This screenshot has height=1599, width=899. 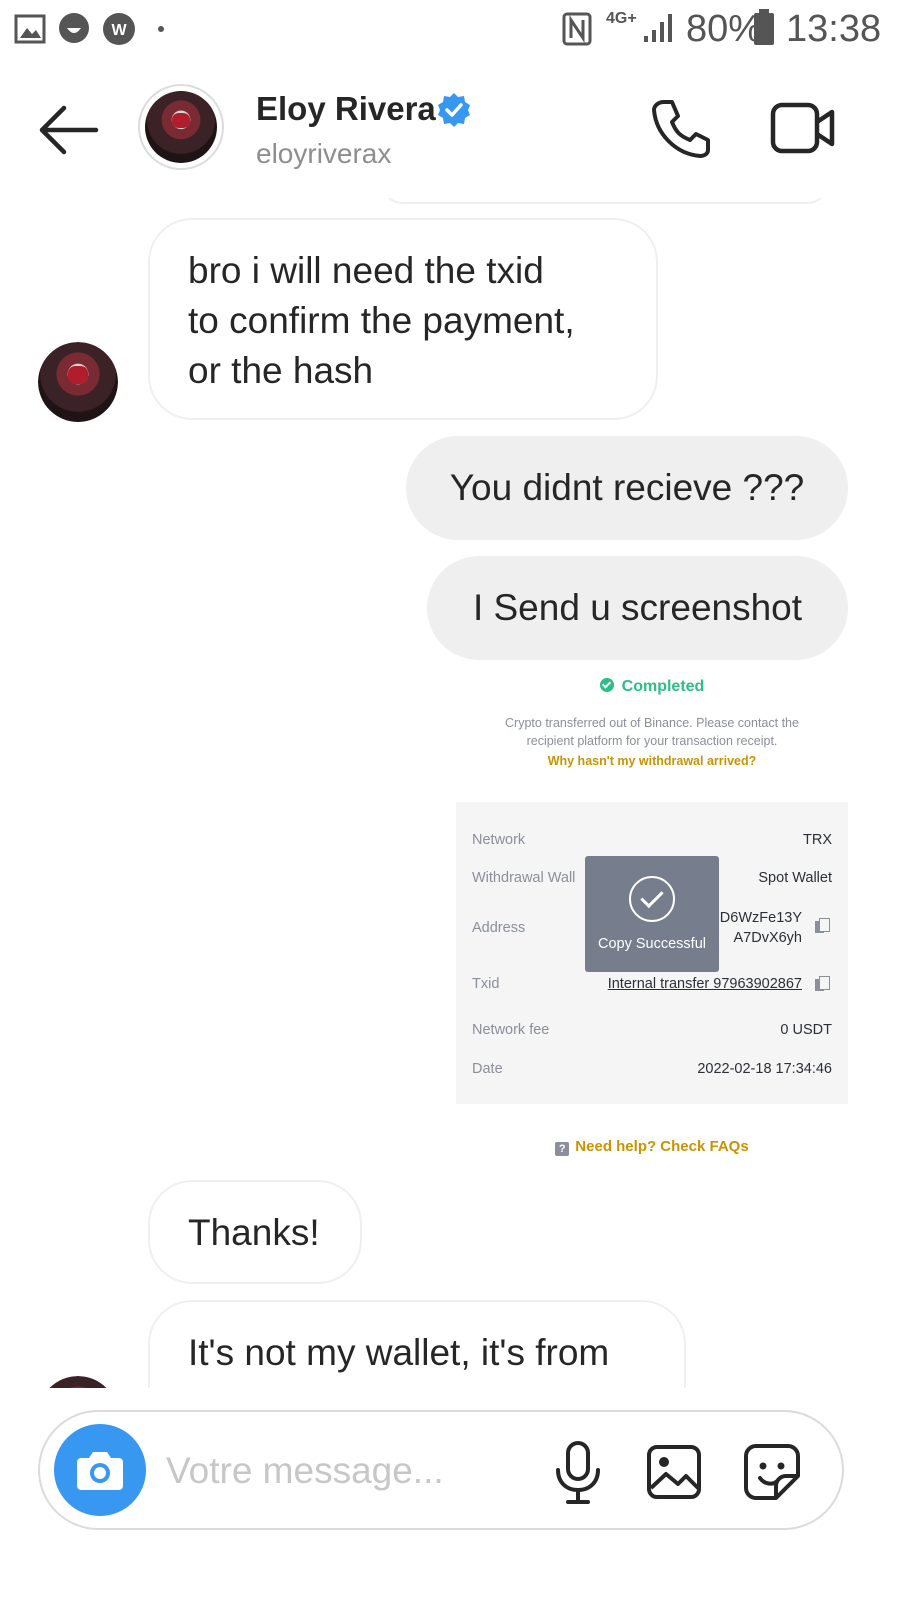 I want to click on message-text-line: or the hash, so click(x=281, y=370).